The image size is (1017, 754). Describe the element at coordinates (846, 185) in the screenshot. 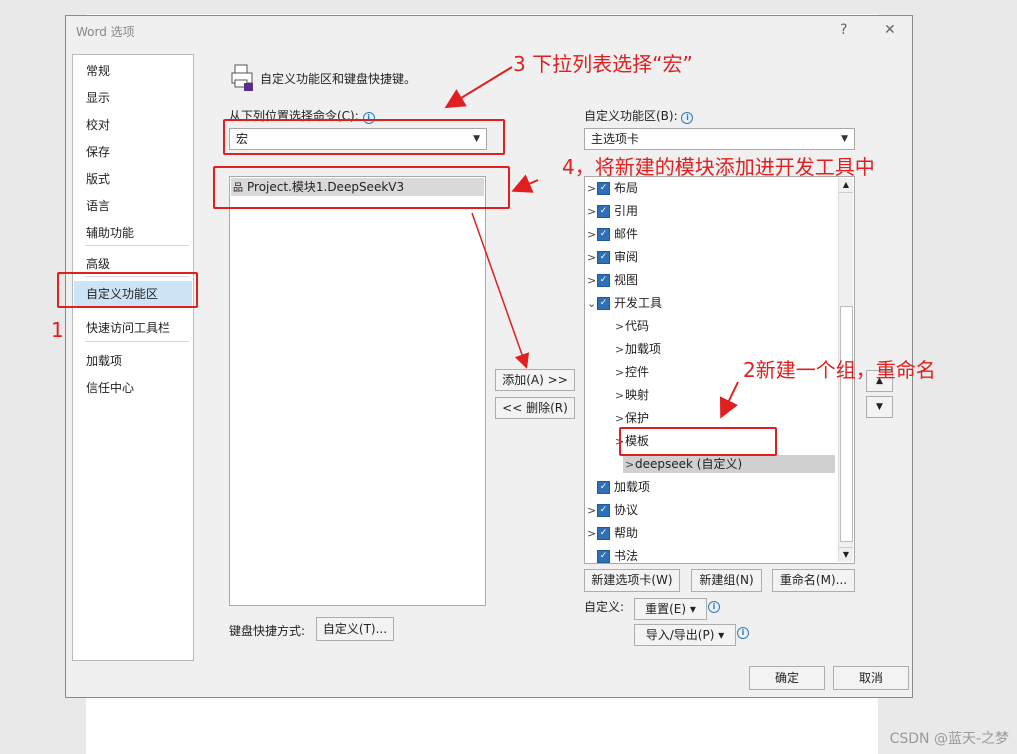

I see `scroll-up-icon: ▲` at that location.